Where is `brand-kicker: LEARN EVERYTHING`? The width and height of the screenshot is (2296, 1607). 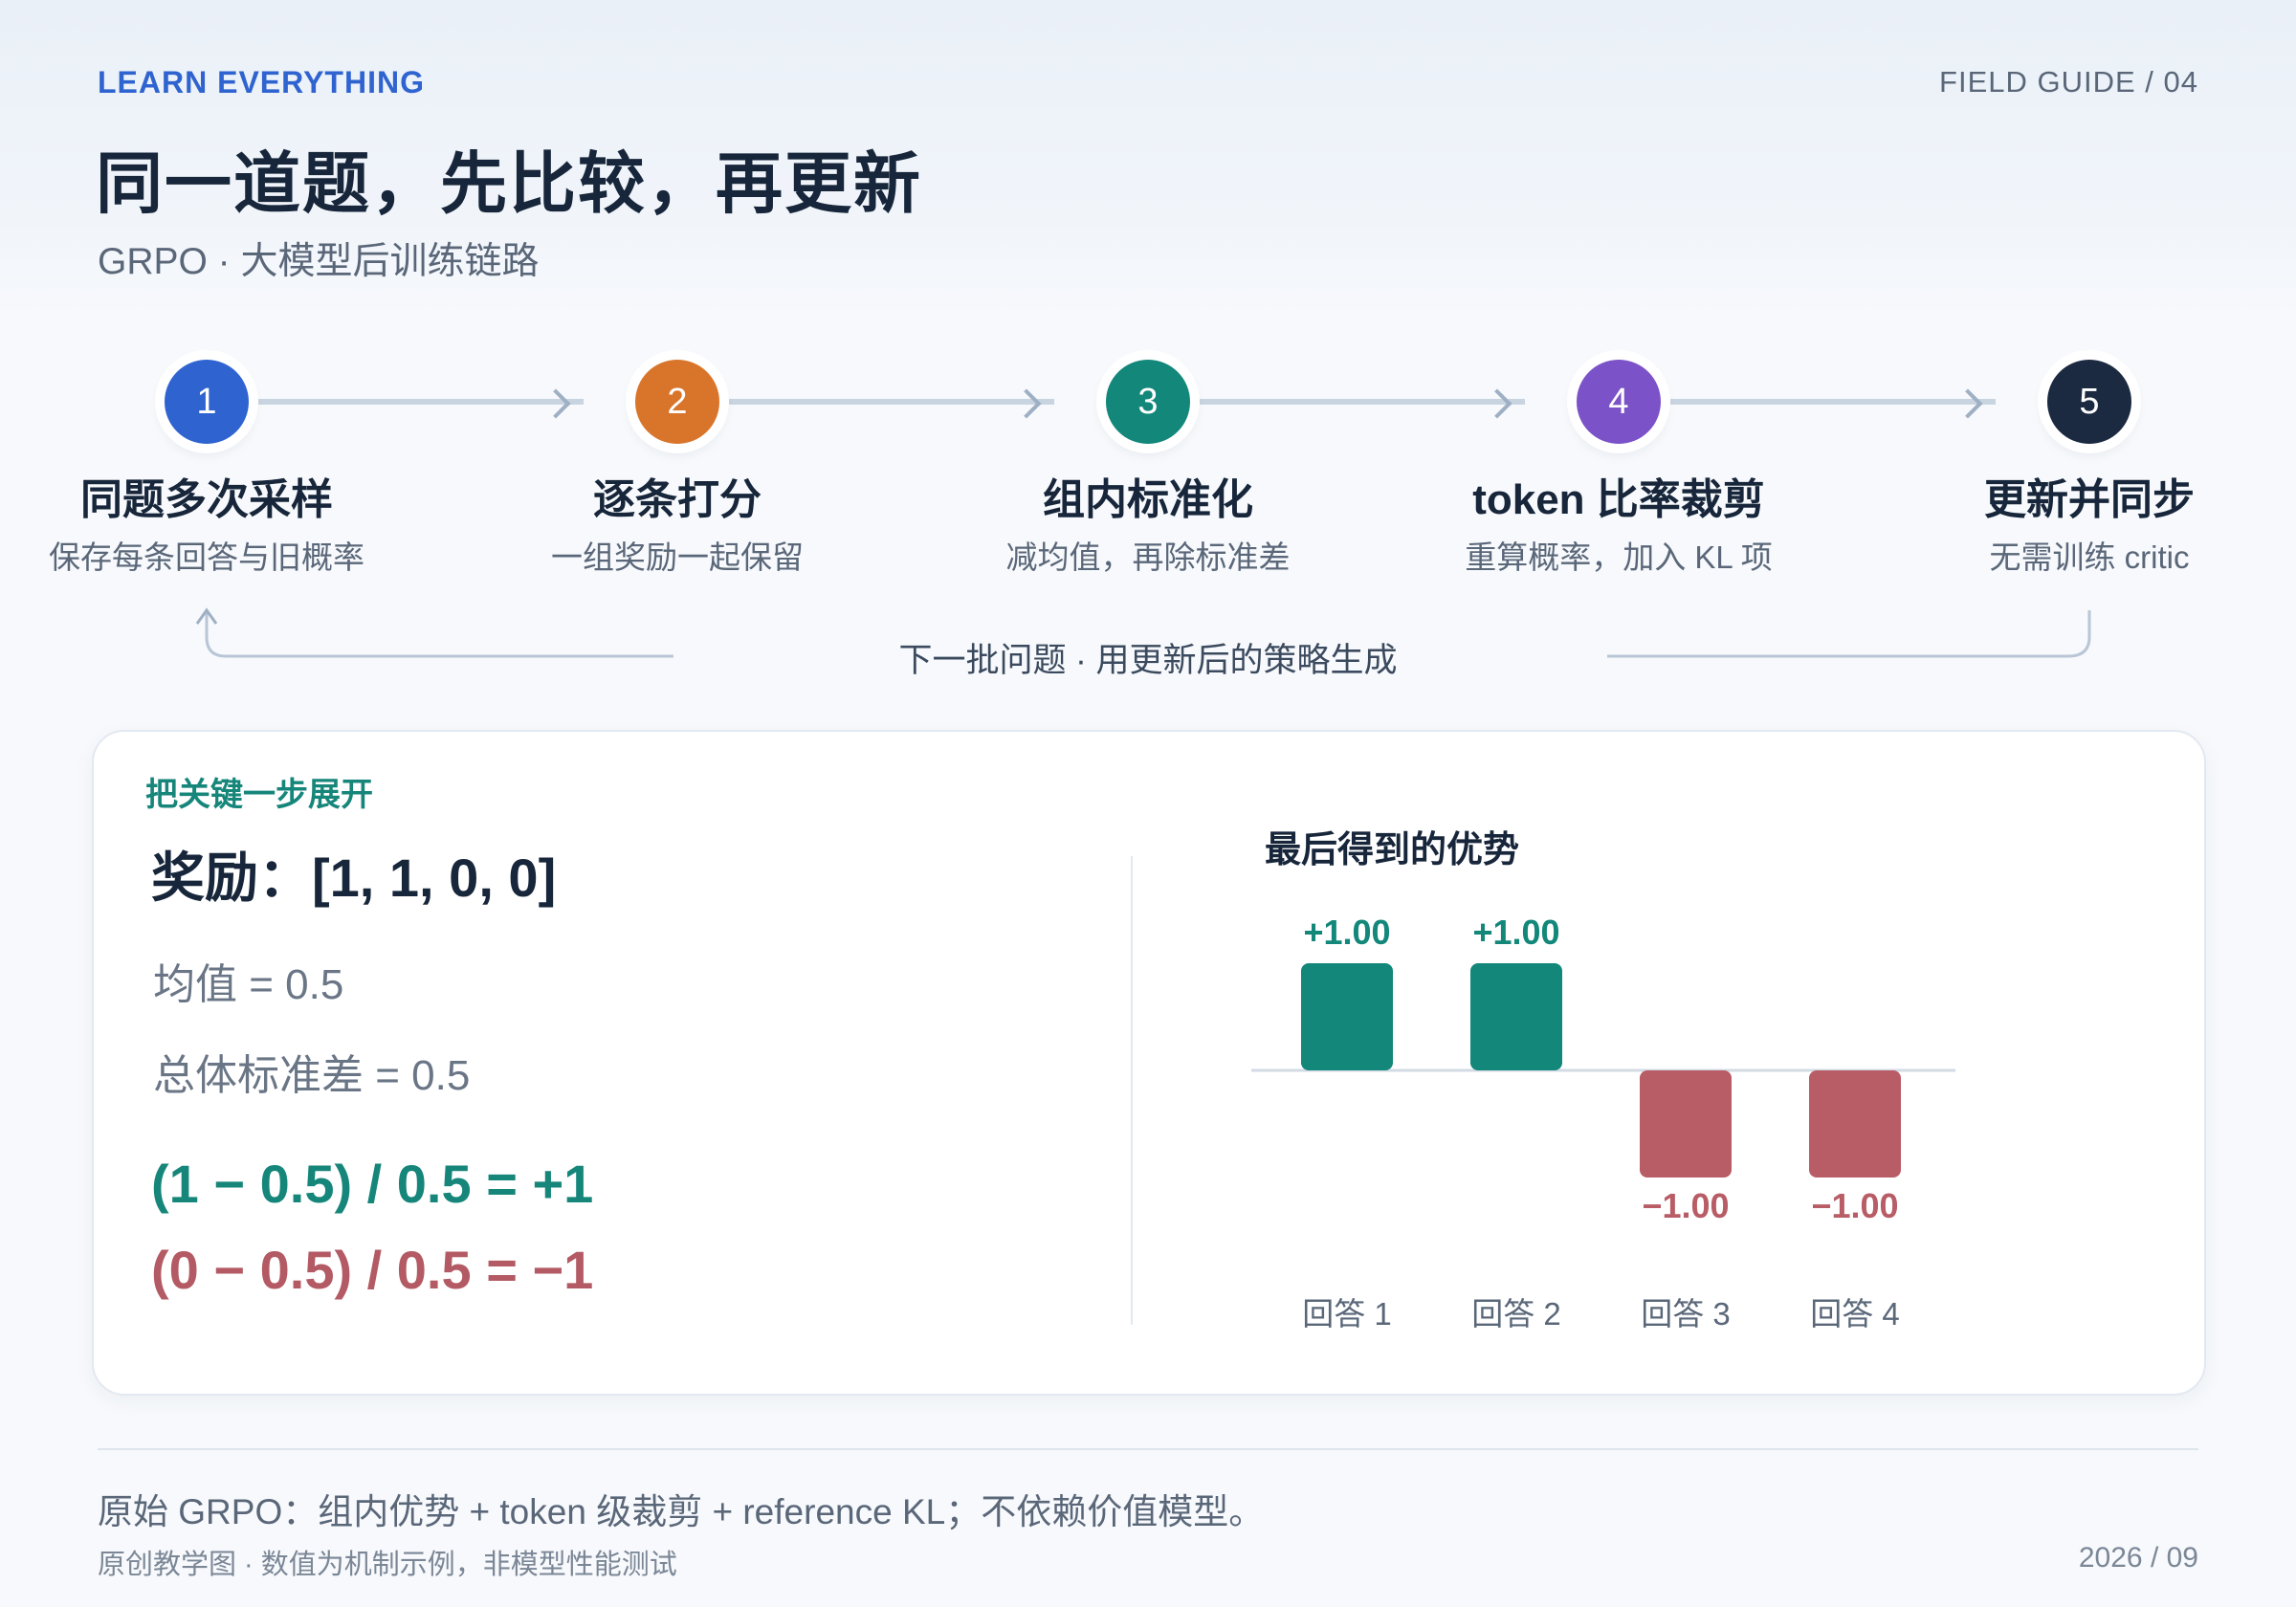
brand-kicker: LEARN EVERYTHING is located at coordinates (262, 82).